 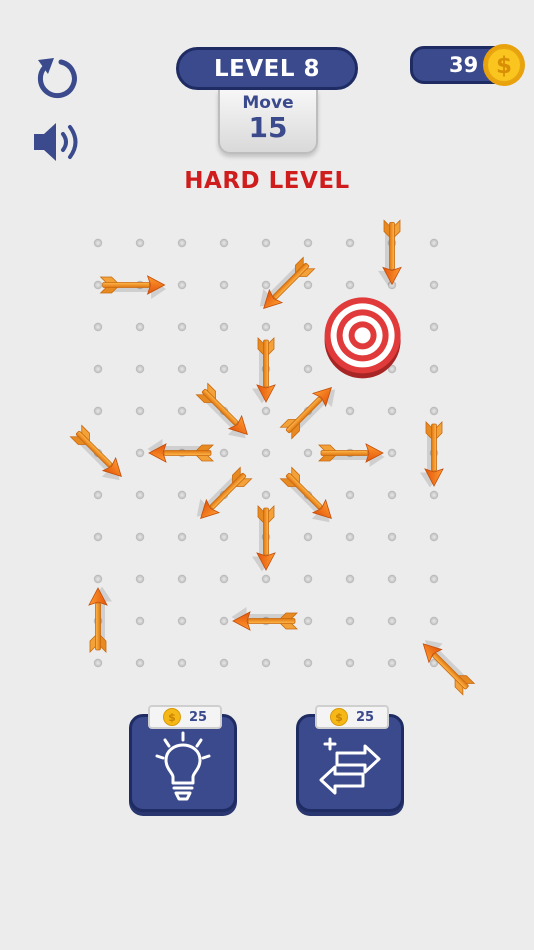 What do you see at coordinates (183, 766) in the screenshot?
I see `lightbulb-icon` at bounding box center [183, 766].